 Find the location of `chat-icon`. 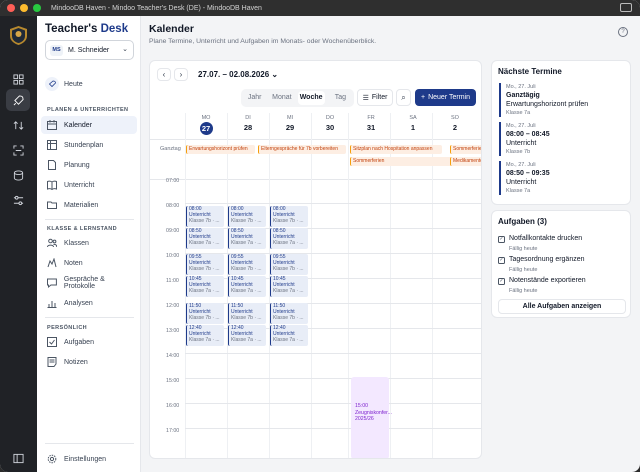

chat-icon is located at coordinates (52, 283).